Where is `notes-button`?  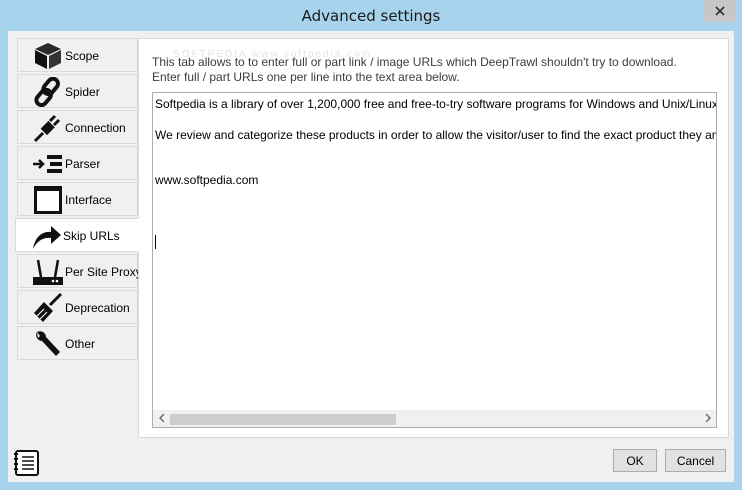 notes-button is located at coordinates (27, 463).